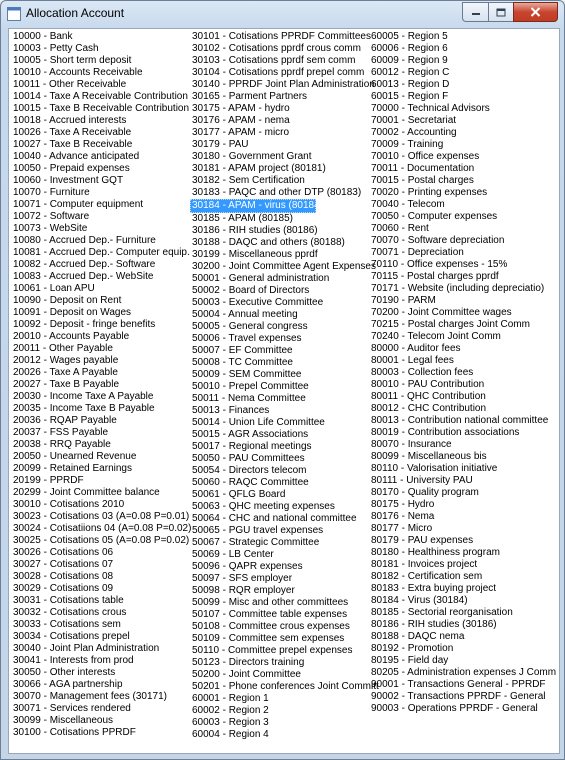  What do you see at coordinates (463, 433) in the screenshot?
I see `account-list-item: 80019 - Contribution associations` at bounding box center [463, 433].